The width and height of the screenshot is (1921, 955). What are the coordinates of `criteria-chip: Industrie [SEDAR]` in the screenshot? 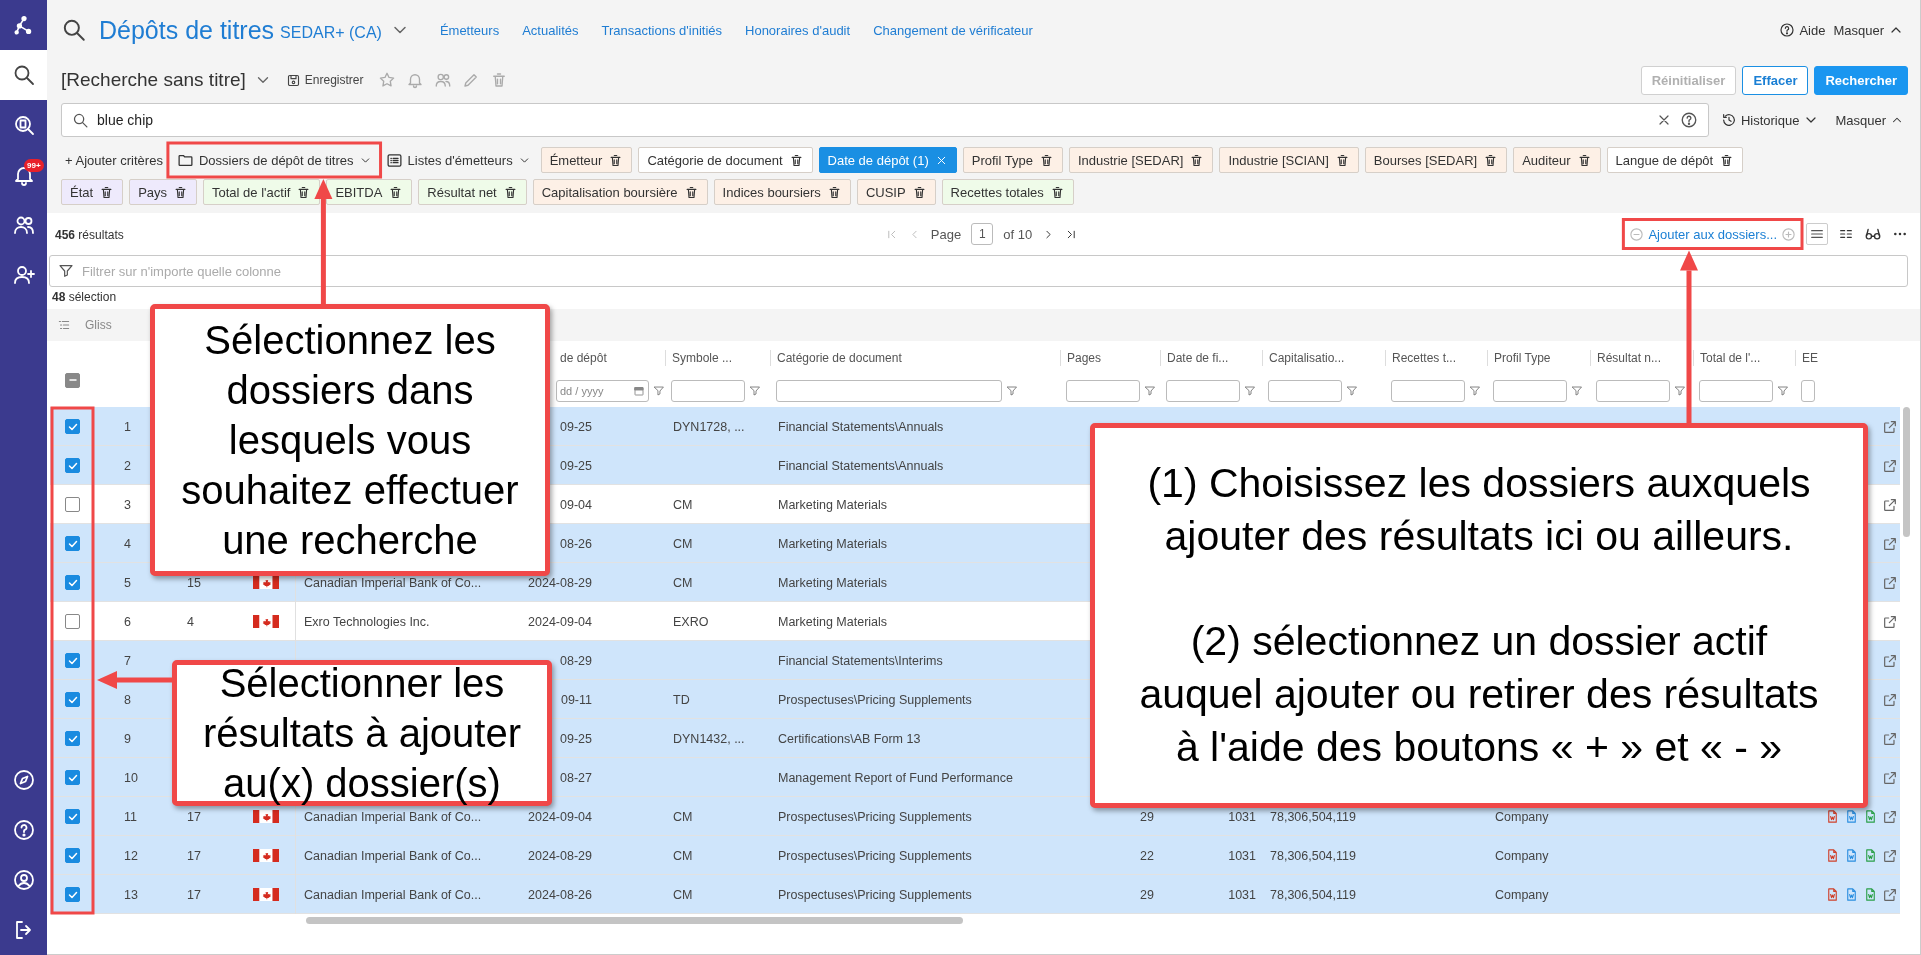 It's located at (1141, 160).